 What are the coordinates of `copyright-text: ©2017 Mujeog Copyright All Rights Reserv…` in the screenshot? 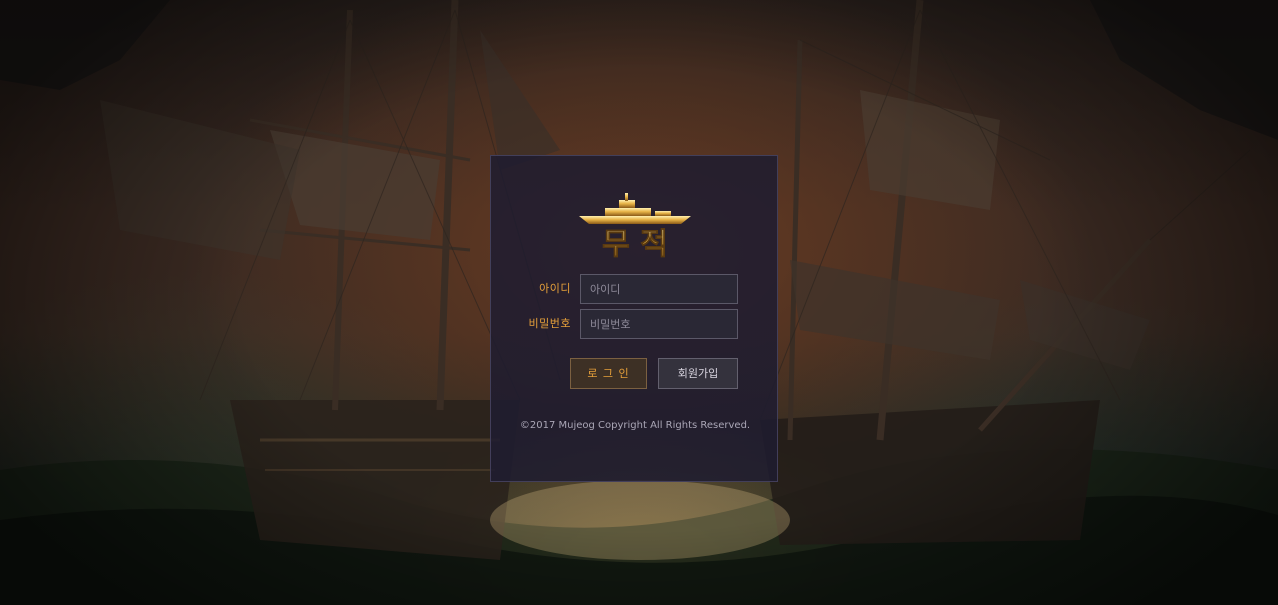 It's located at (635, 425).